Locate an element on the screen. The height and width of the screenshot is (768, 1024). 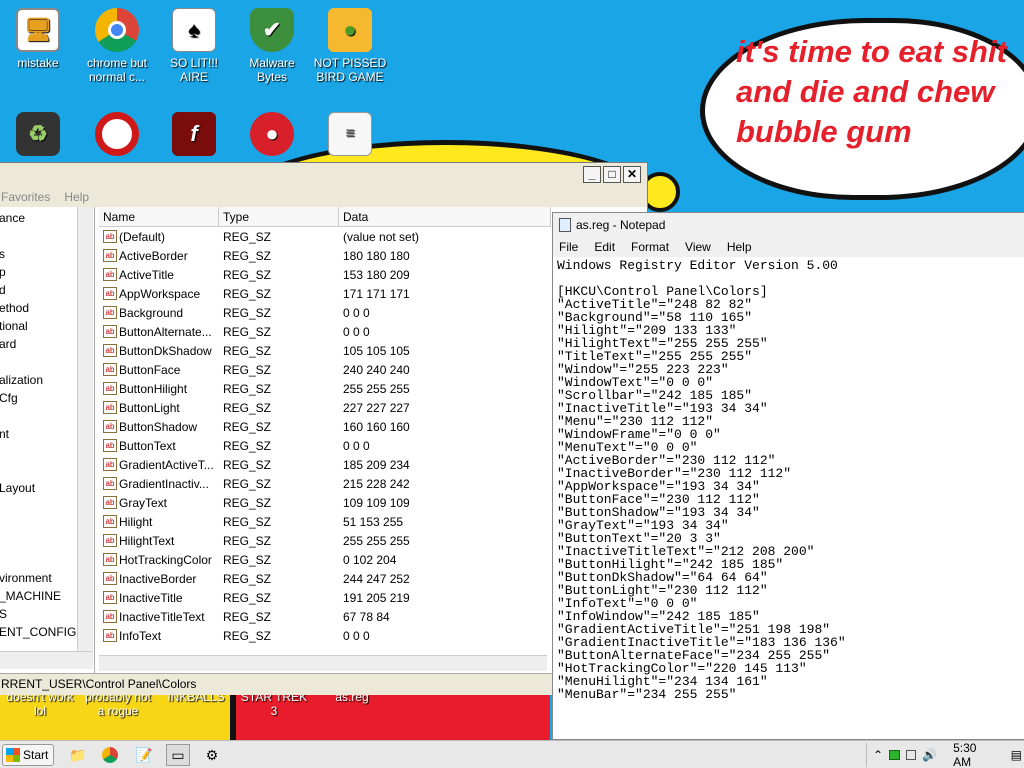
desktop-icon-label: mistake is located at coordinates (38, 63).